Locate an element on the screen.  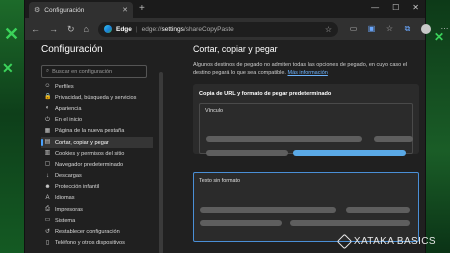
sidebar-item-label: Protección infantil is located at coordinates (77, 187).